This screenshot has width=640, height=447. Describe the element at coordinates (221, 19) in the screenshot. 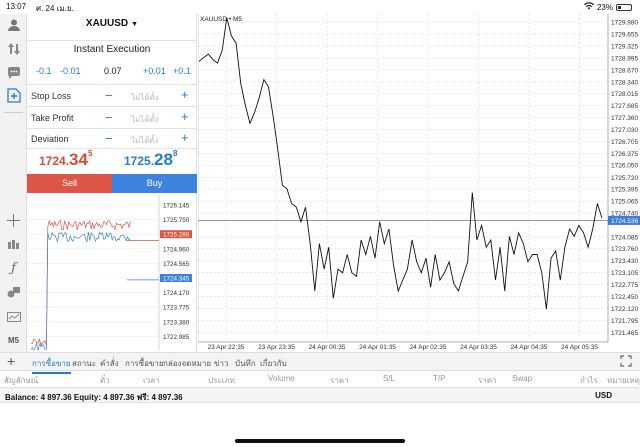

I see `chart-title: XAUUSD • M5` at that location.